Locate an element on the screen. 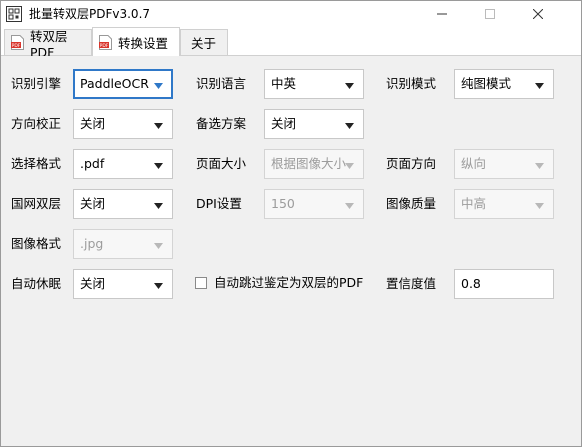 The image size is (582, 447). gov-dual-layer-select: 关闭 is located at coordinates (123, 204).